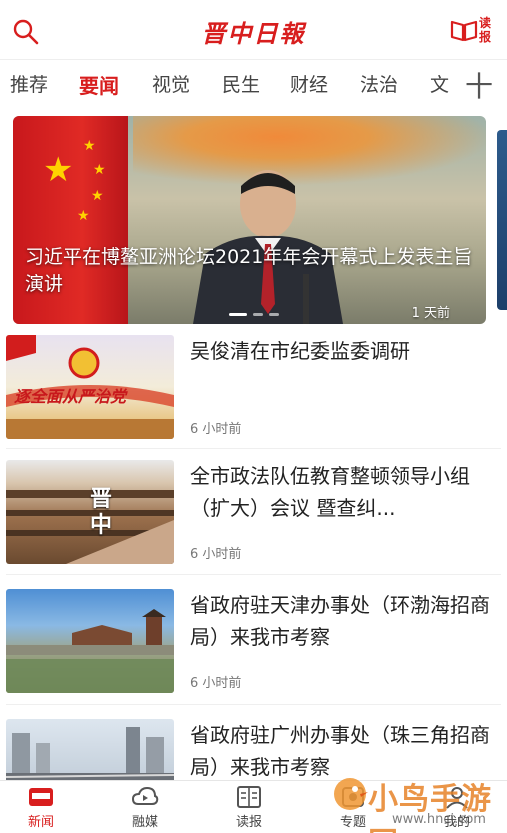 The height and width of the screenshot is (833, 507). I want to click on nav-topic: 专题, so click(353, 807).